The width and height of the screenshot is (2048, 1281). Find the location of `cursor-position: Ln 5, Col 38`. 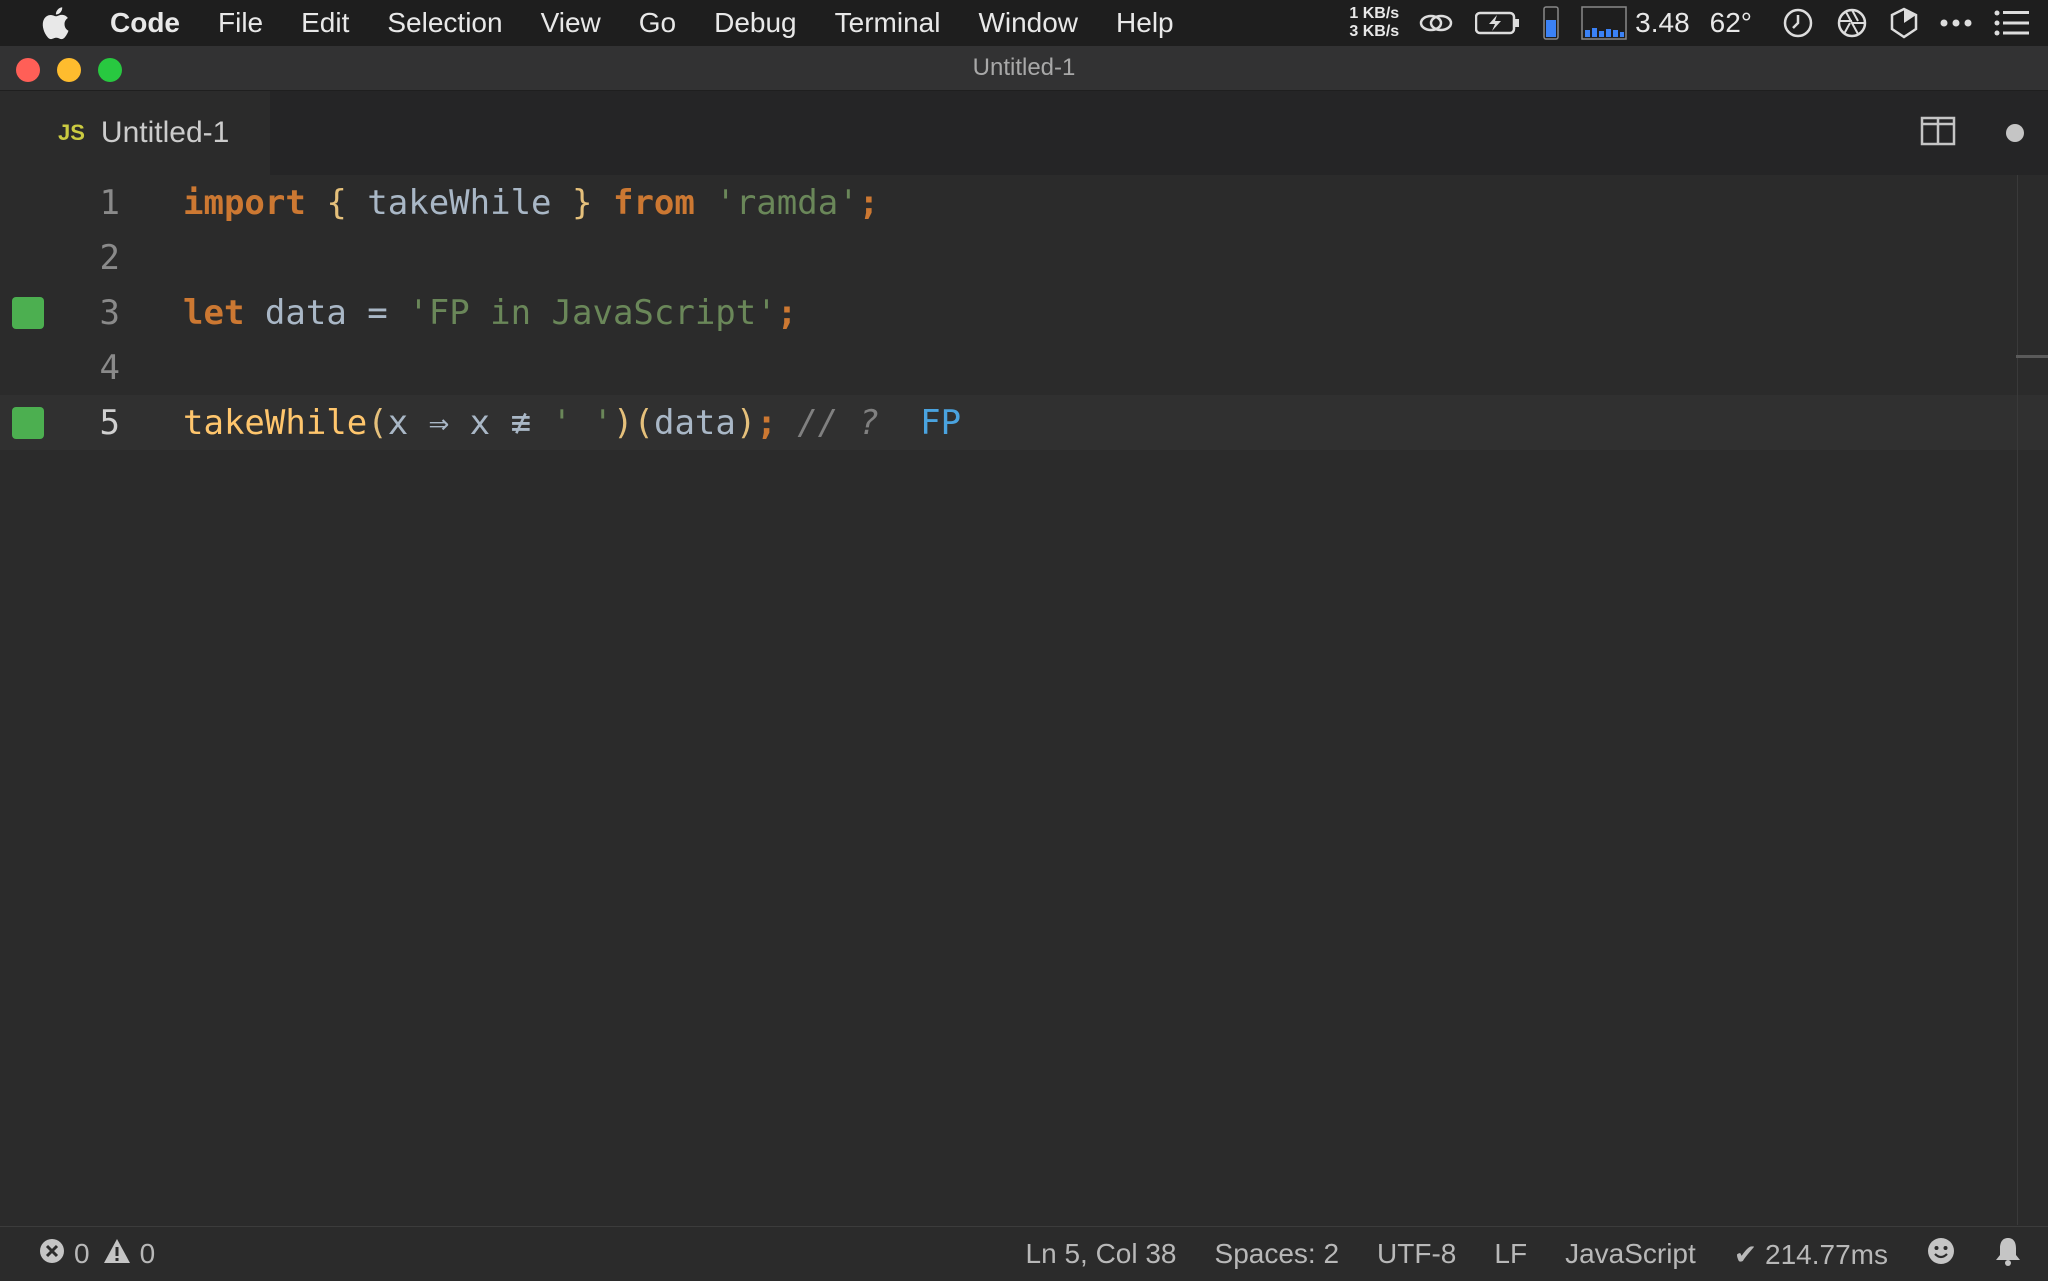

cursor-position: Ln 5, Col 38 is located at coordinates (1101, 1254).